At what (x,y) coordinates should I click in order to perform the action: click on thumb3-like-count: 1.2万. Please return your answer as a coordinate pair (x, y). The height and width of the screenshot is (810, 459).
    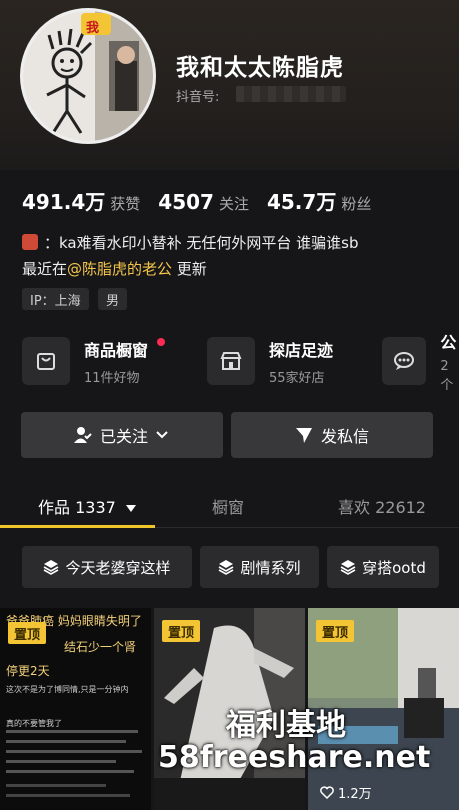
    Looking at the image, I should click on (346, 792).